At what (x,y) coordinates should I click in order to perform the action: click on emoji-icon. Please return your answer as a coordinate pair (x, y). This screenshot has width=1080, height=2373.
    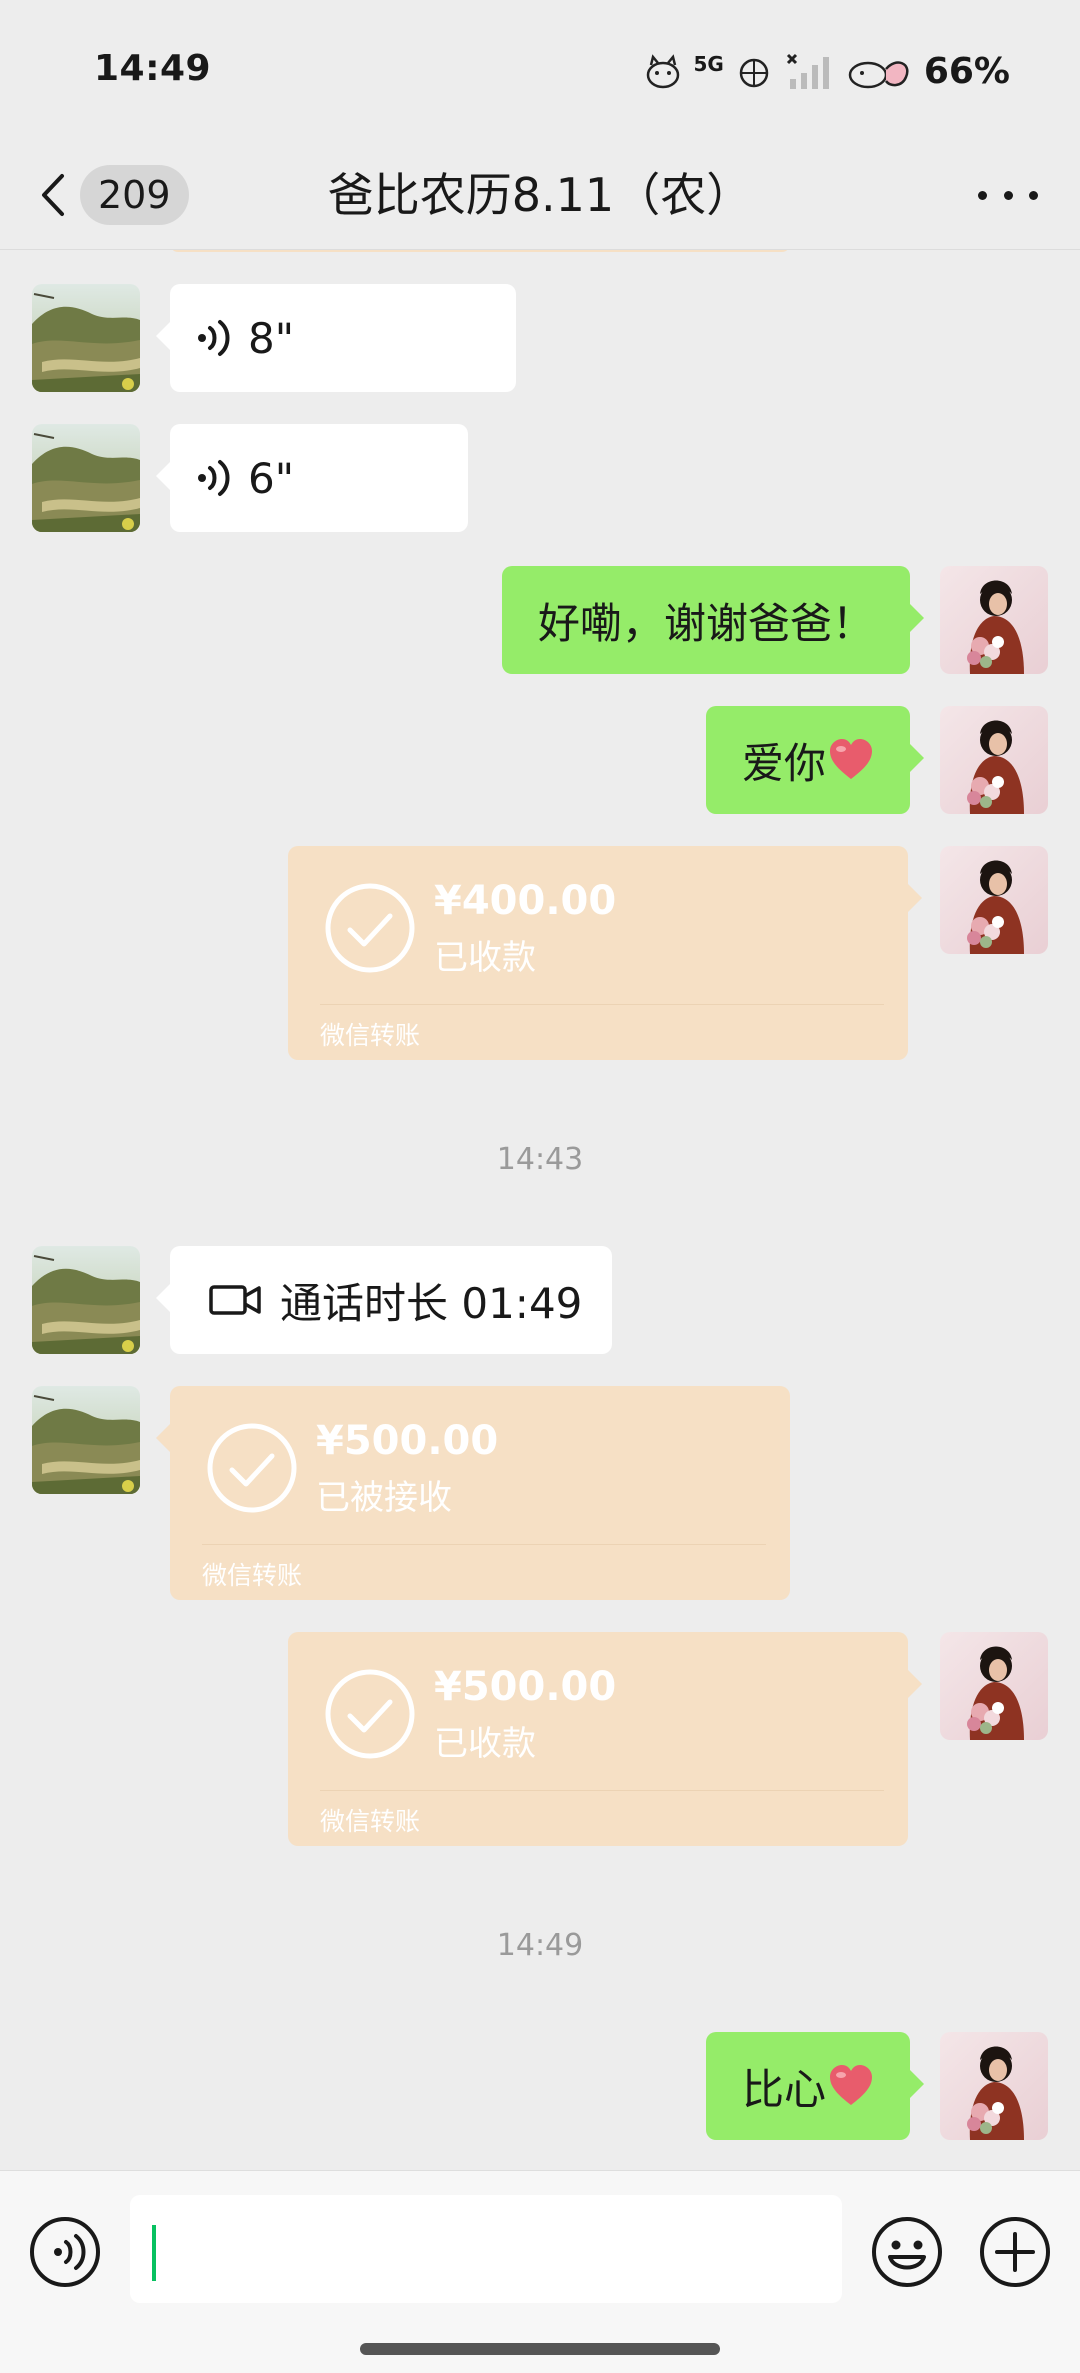
    Looking at the image, I should click on (907, 2252).